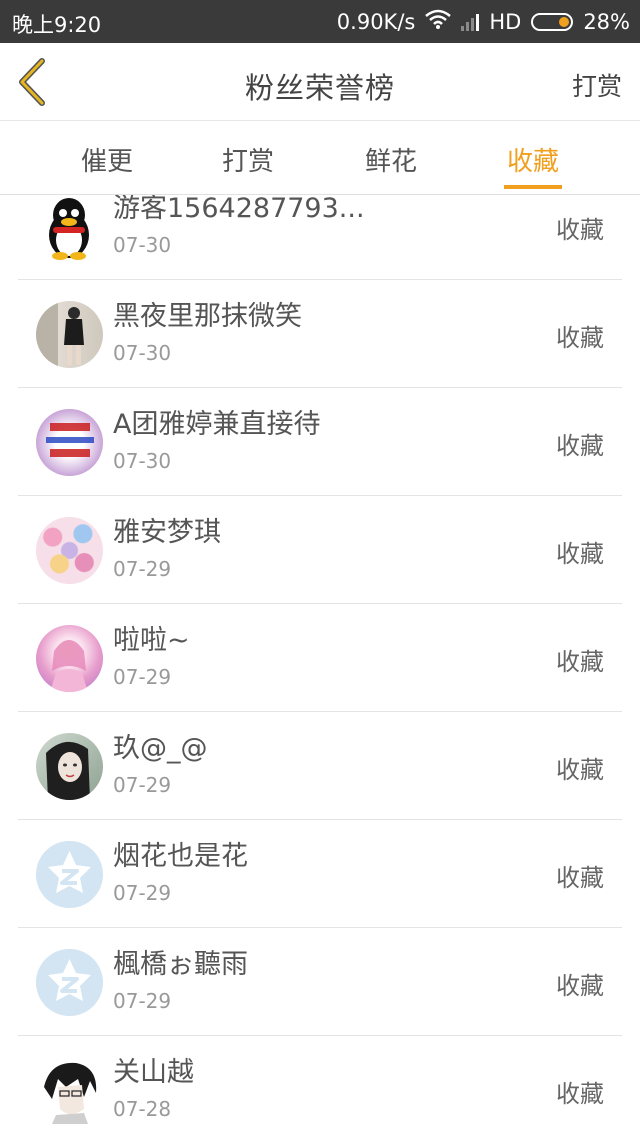 This screenshot has width=640, height=1138. What do you see at coordinates (483, 21) in the screenshot?
I see `status-indicators: 0.90K/s HD 28%` at bounding box center [483, 21].